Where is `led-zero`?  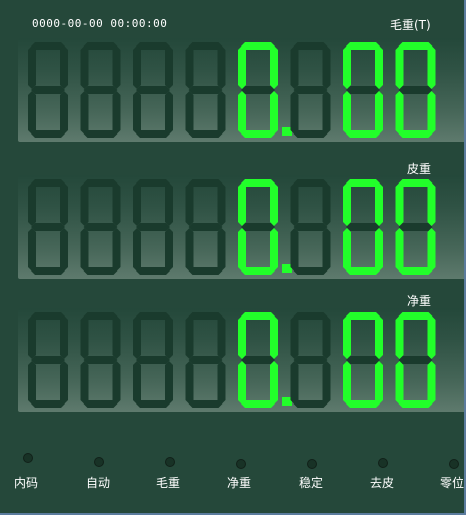 led-zero is located at coordinates (454, 464).